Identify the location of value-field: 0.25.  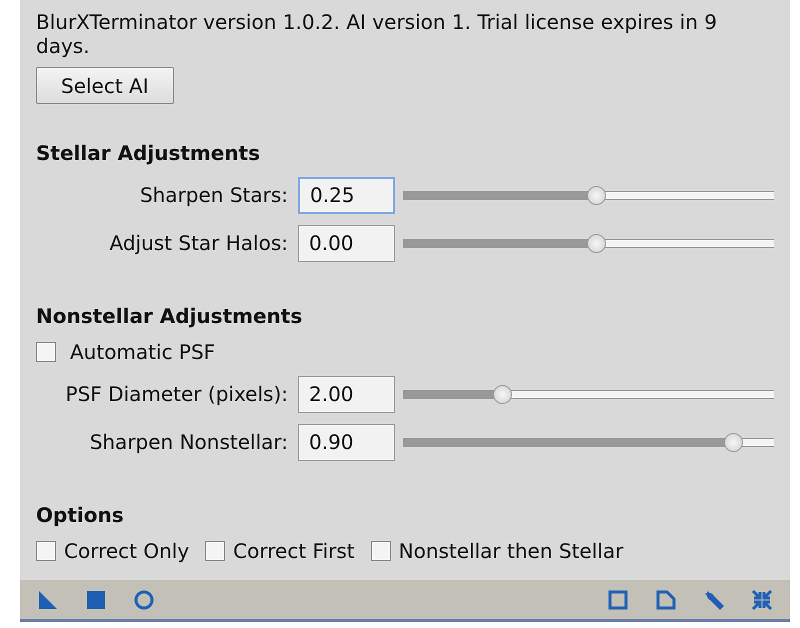
(346, 195).